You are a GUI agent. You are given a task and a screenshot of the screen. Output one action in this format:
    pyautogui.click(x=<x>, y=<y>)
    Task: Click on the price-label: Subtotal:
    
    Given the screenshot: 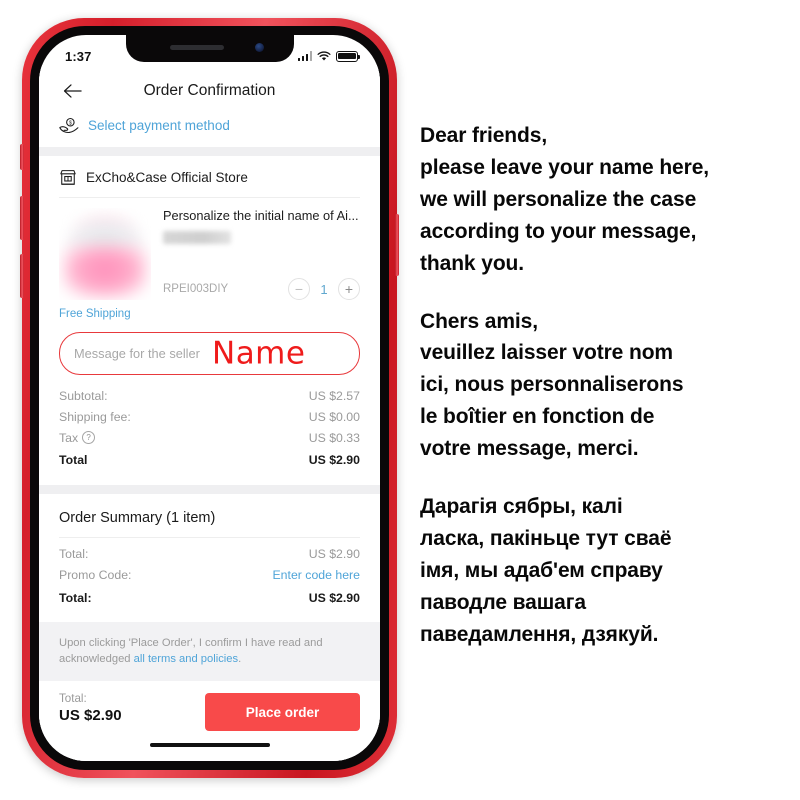 What is the action you would take?
    pyautogui.click(x=83, y=395)
    